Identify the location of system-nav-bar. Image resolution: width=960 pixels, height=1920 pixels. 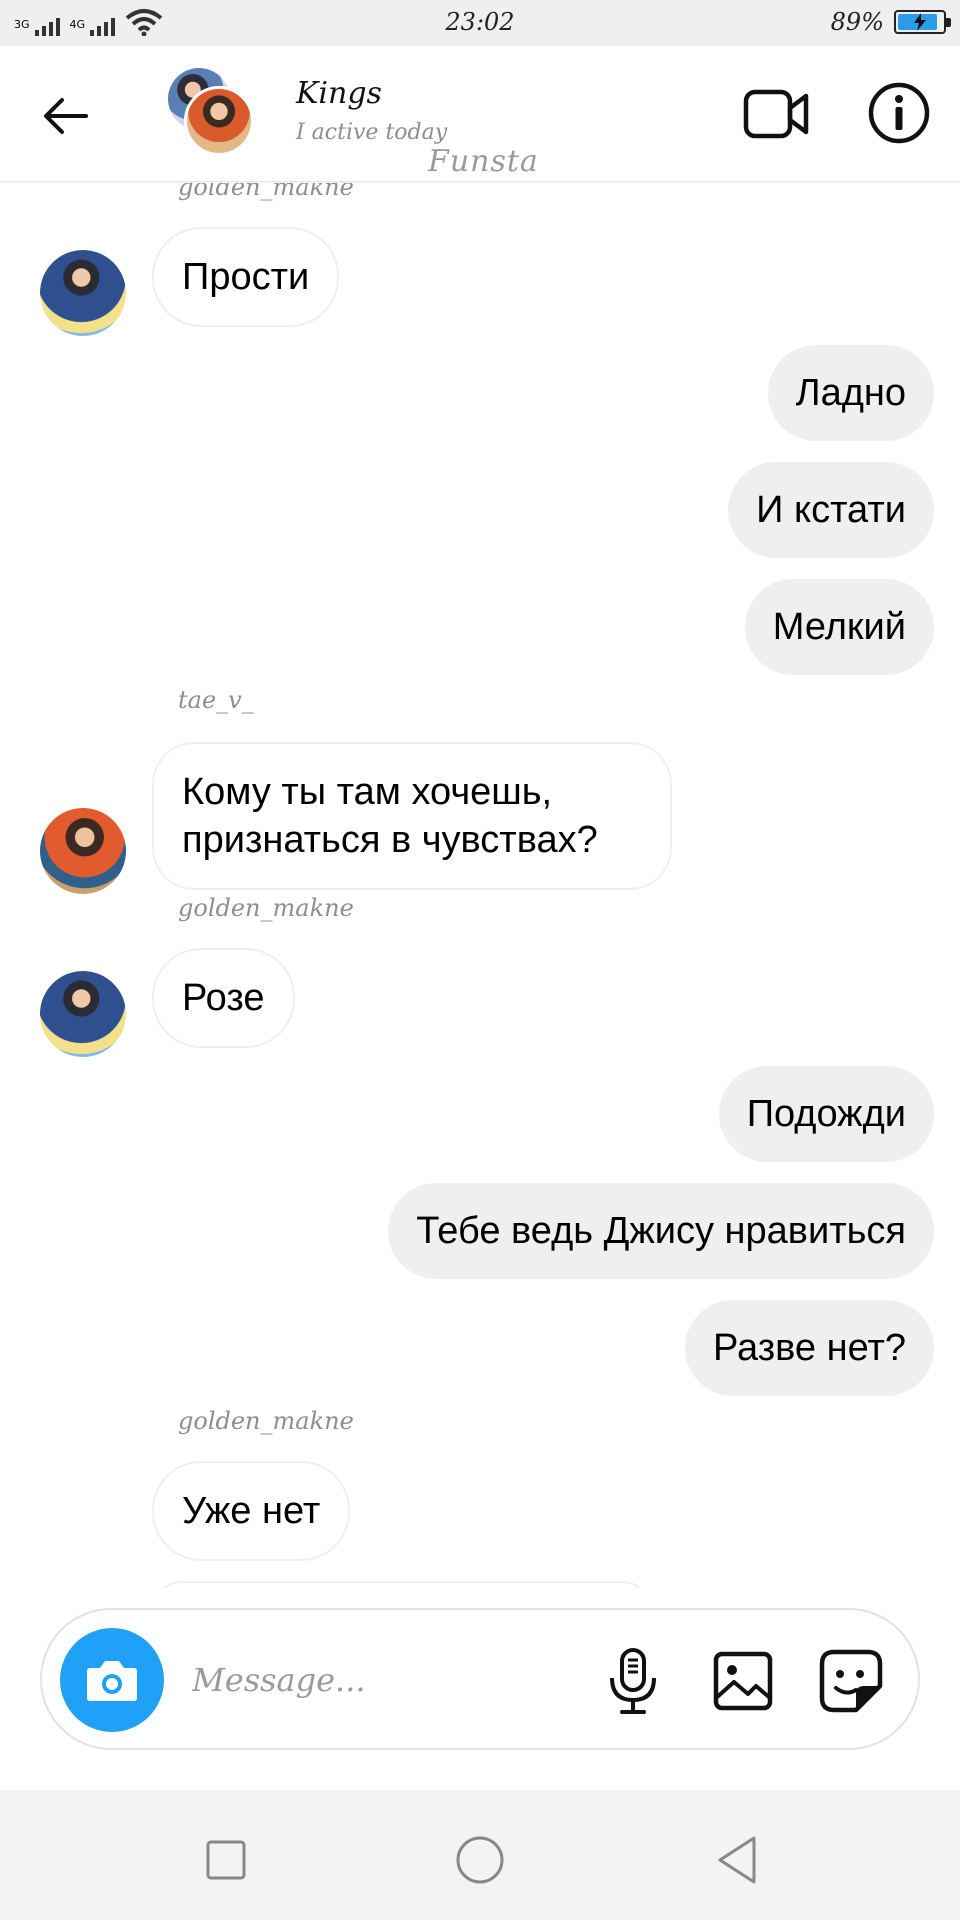
(480, 1855).